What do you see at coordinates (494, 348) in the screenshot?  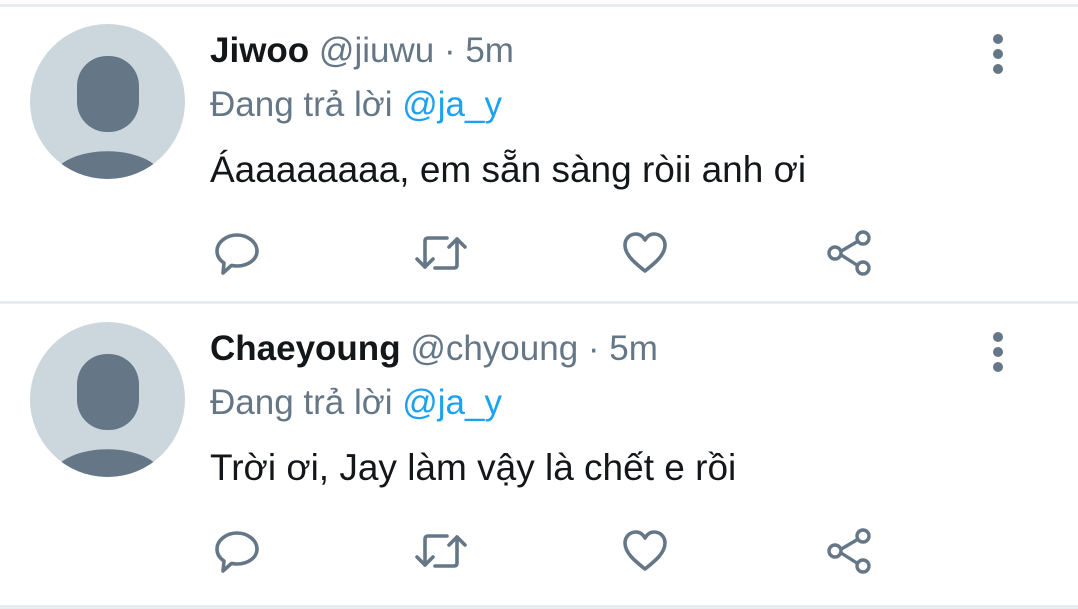 I see `user-handle: @chyoung` at bounding box center [494, 348].